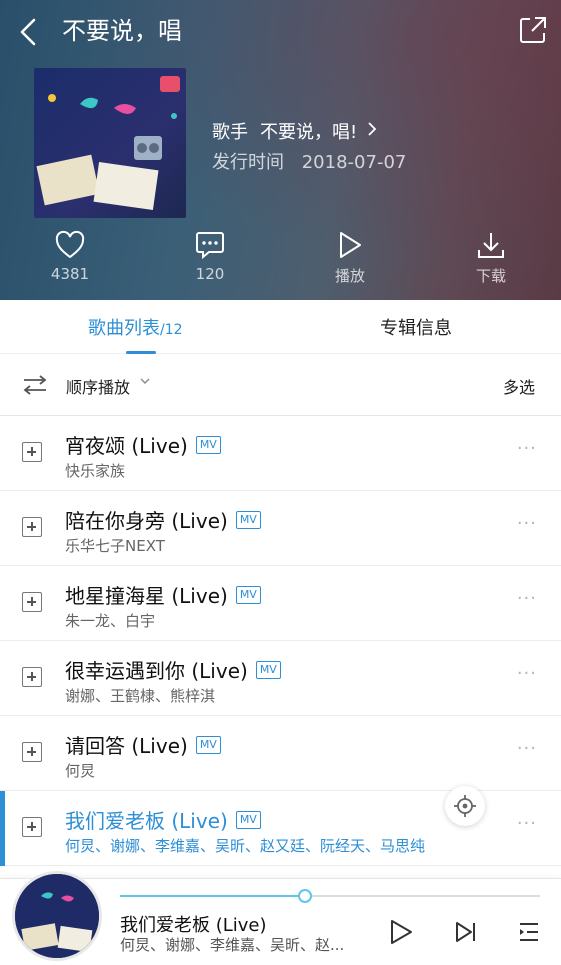  What do you see at coordinates (110, 143) in the screenshot?
I see `album-cover` at bounding box center [110, 143].